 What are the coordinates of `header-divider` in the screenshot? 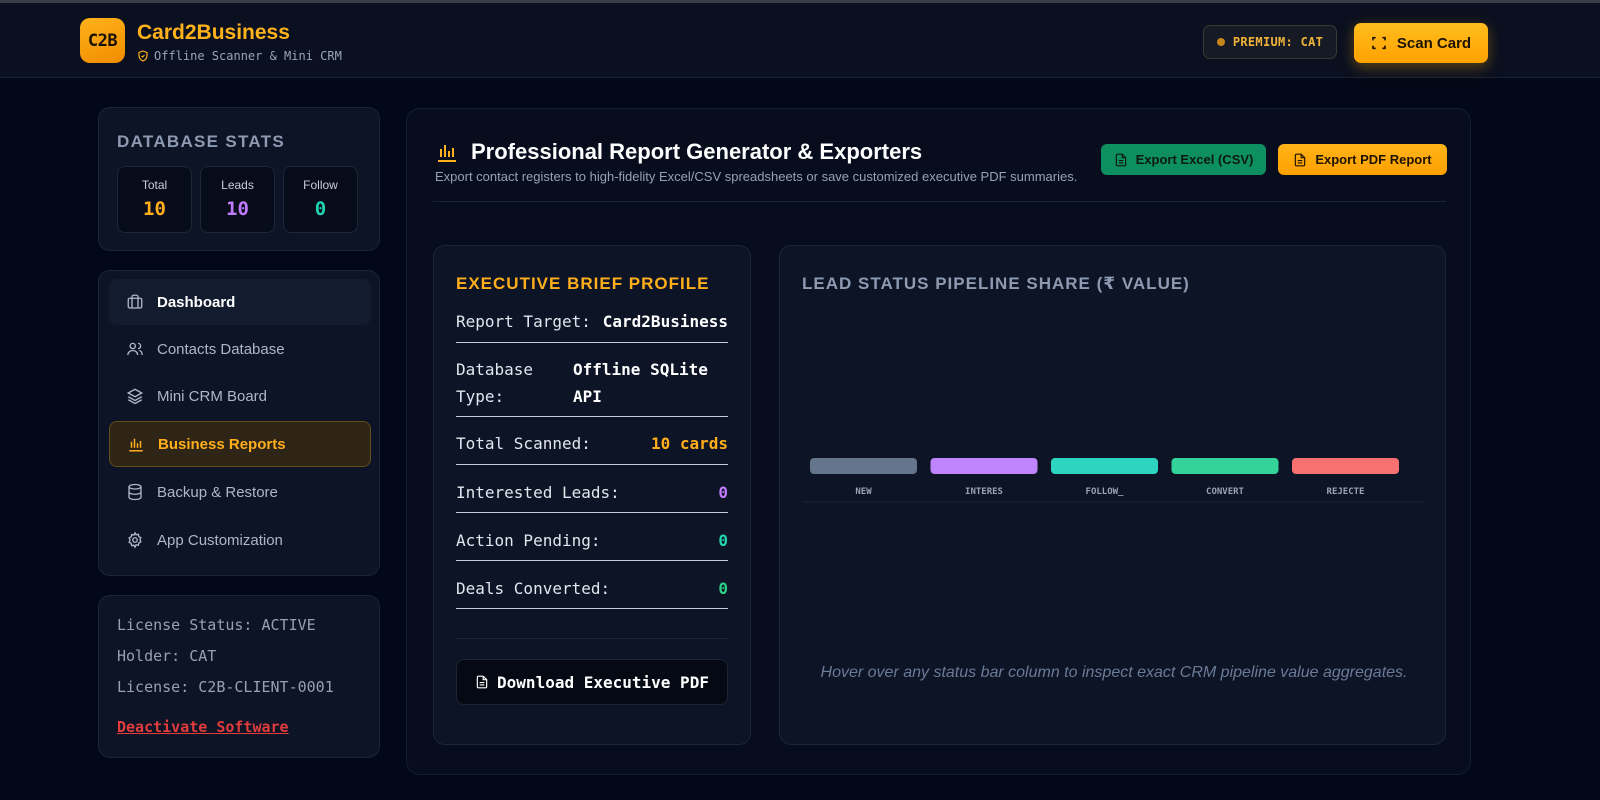 It's located at (939, 201).